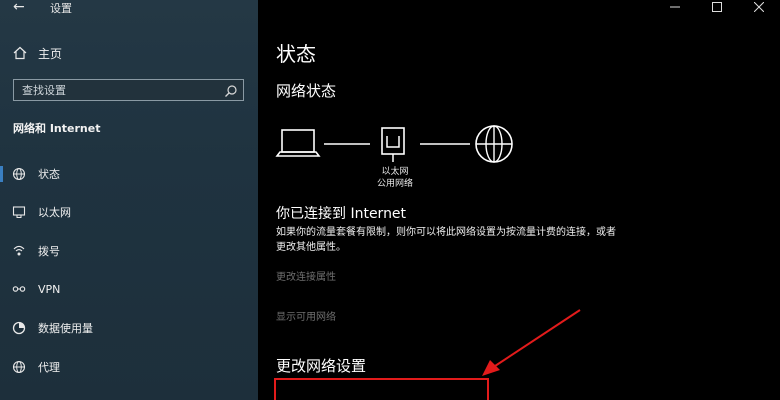 The height and width of the screenshot is (400, 780). I want to click on vpn-icon, so click(19, 289).